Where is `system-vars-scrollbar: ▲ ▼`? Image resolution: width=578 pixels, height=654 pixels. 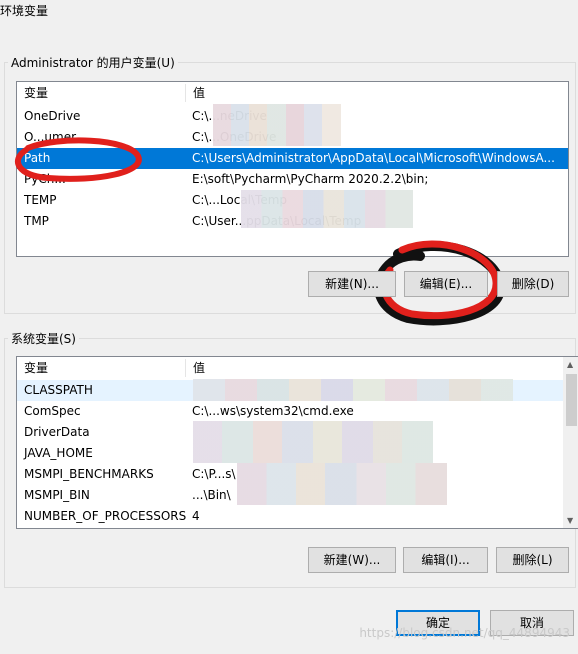 system-vars-scrollbar: ▲ ▼ is located at coordinates (570, 442).